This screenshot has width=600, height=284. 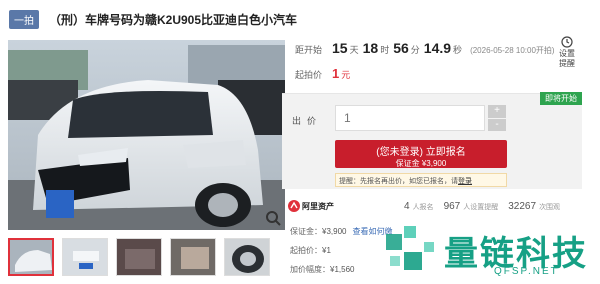 I want to click on stats-bar: 阿里资产 4 人报名 967 人设置提醒 32267 次围观, so click(x=432, y=206).